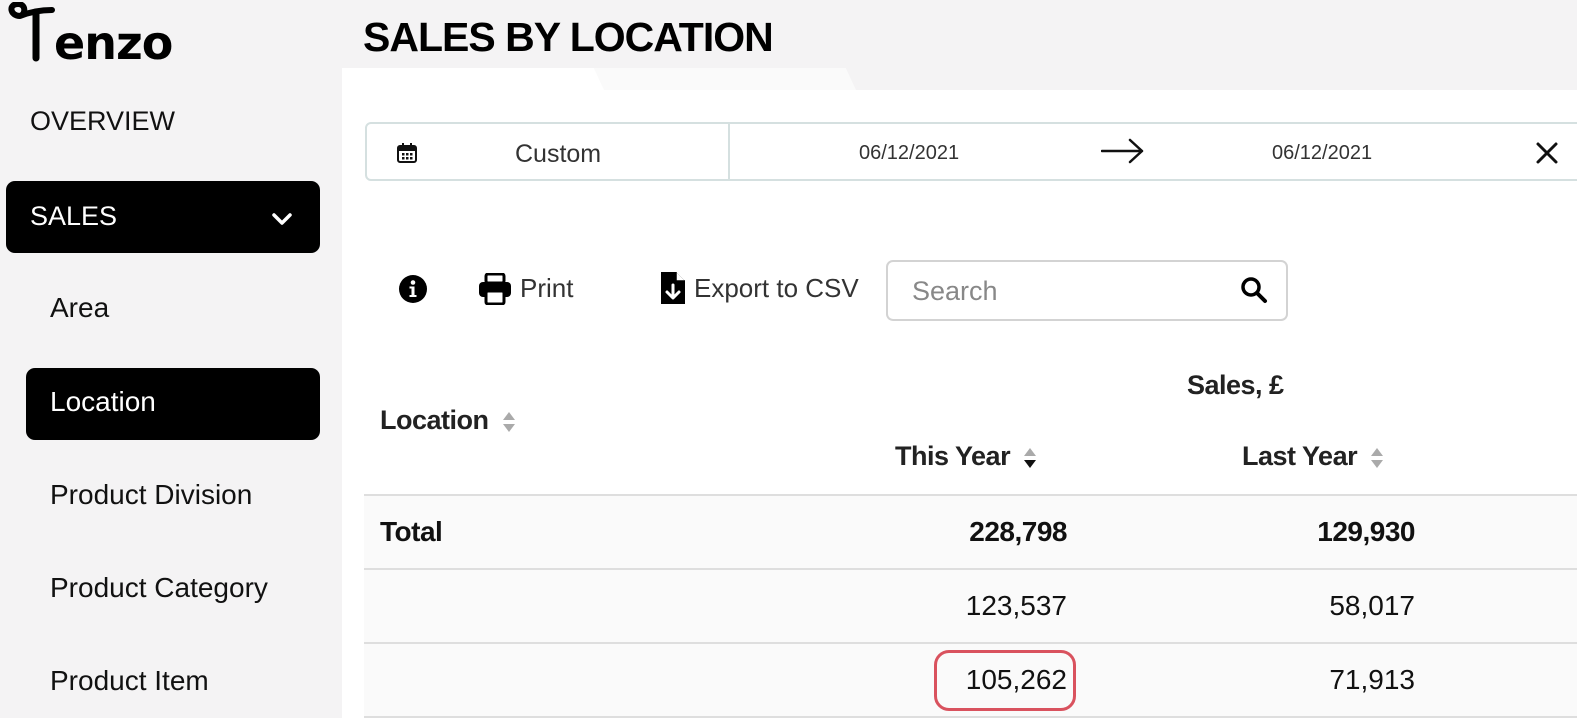  What do you see at coordinates (953, 456) in the screenshot?
I see `this-year-header-label: This Year` at bounding box center [953, 456].